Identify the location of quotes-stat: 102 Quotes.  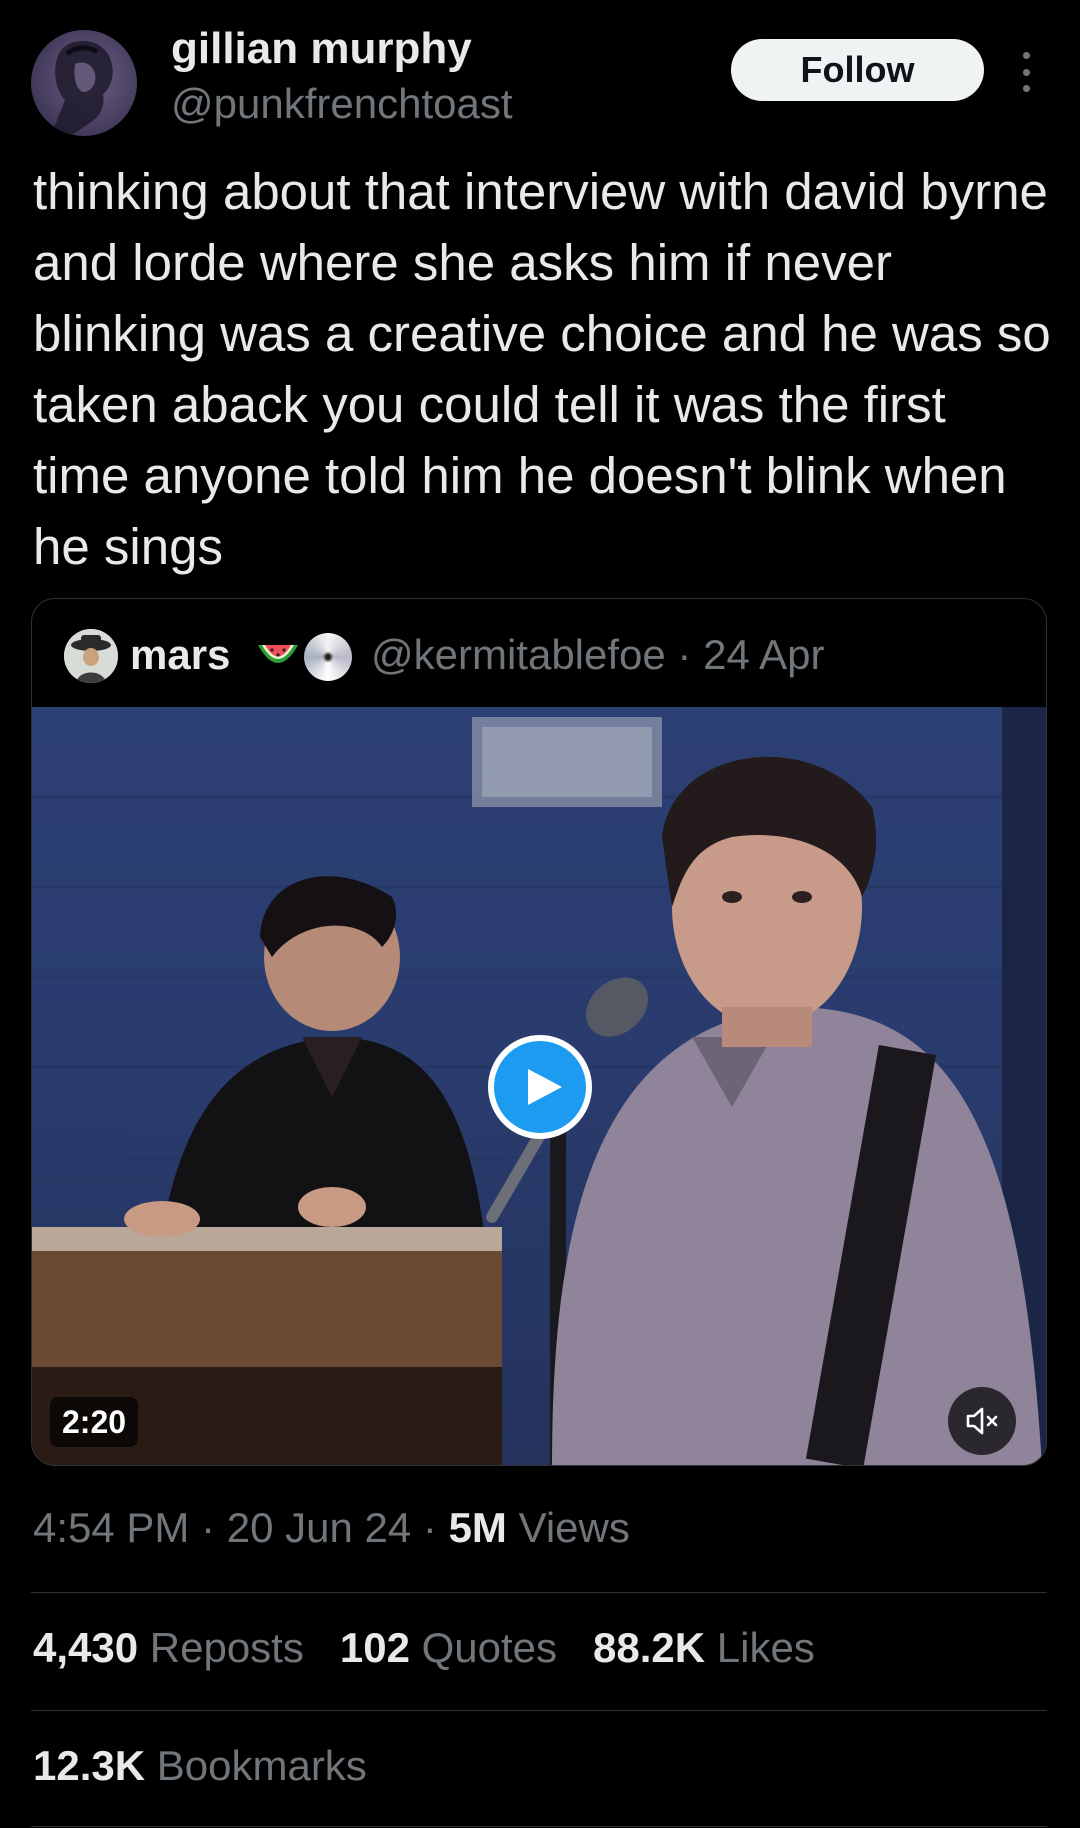
(448, 1648).